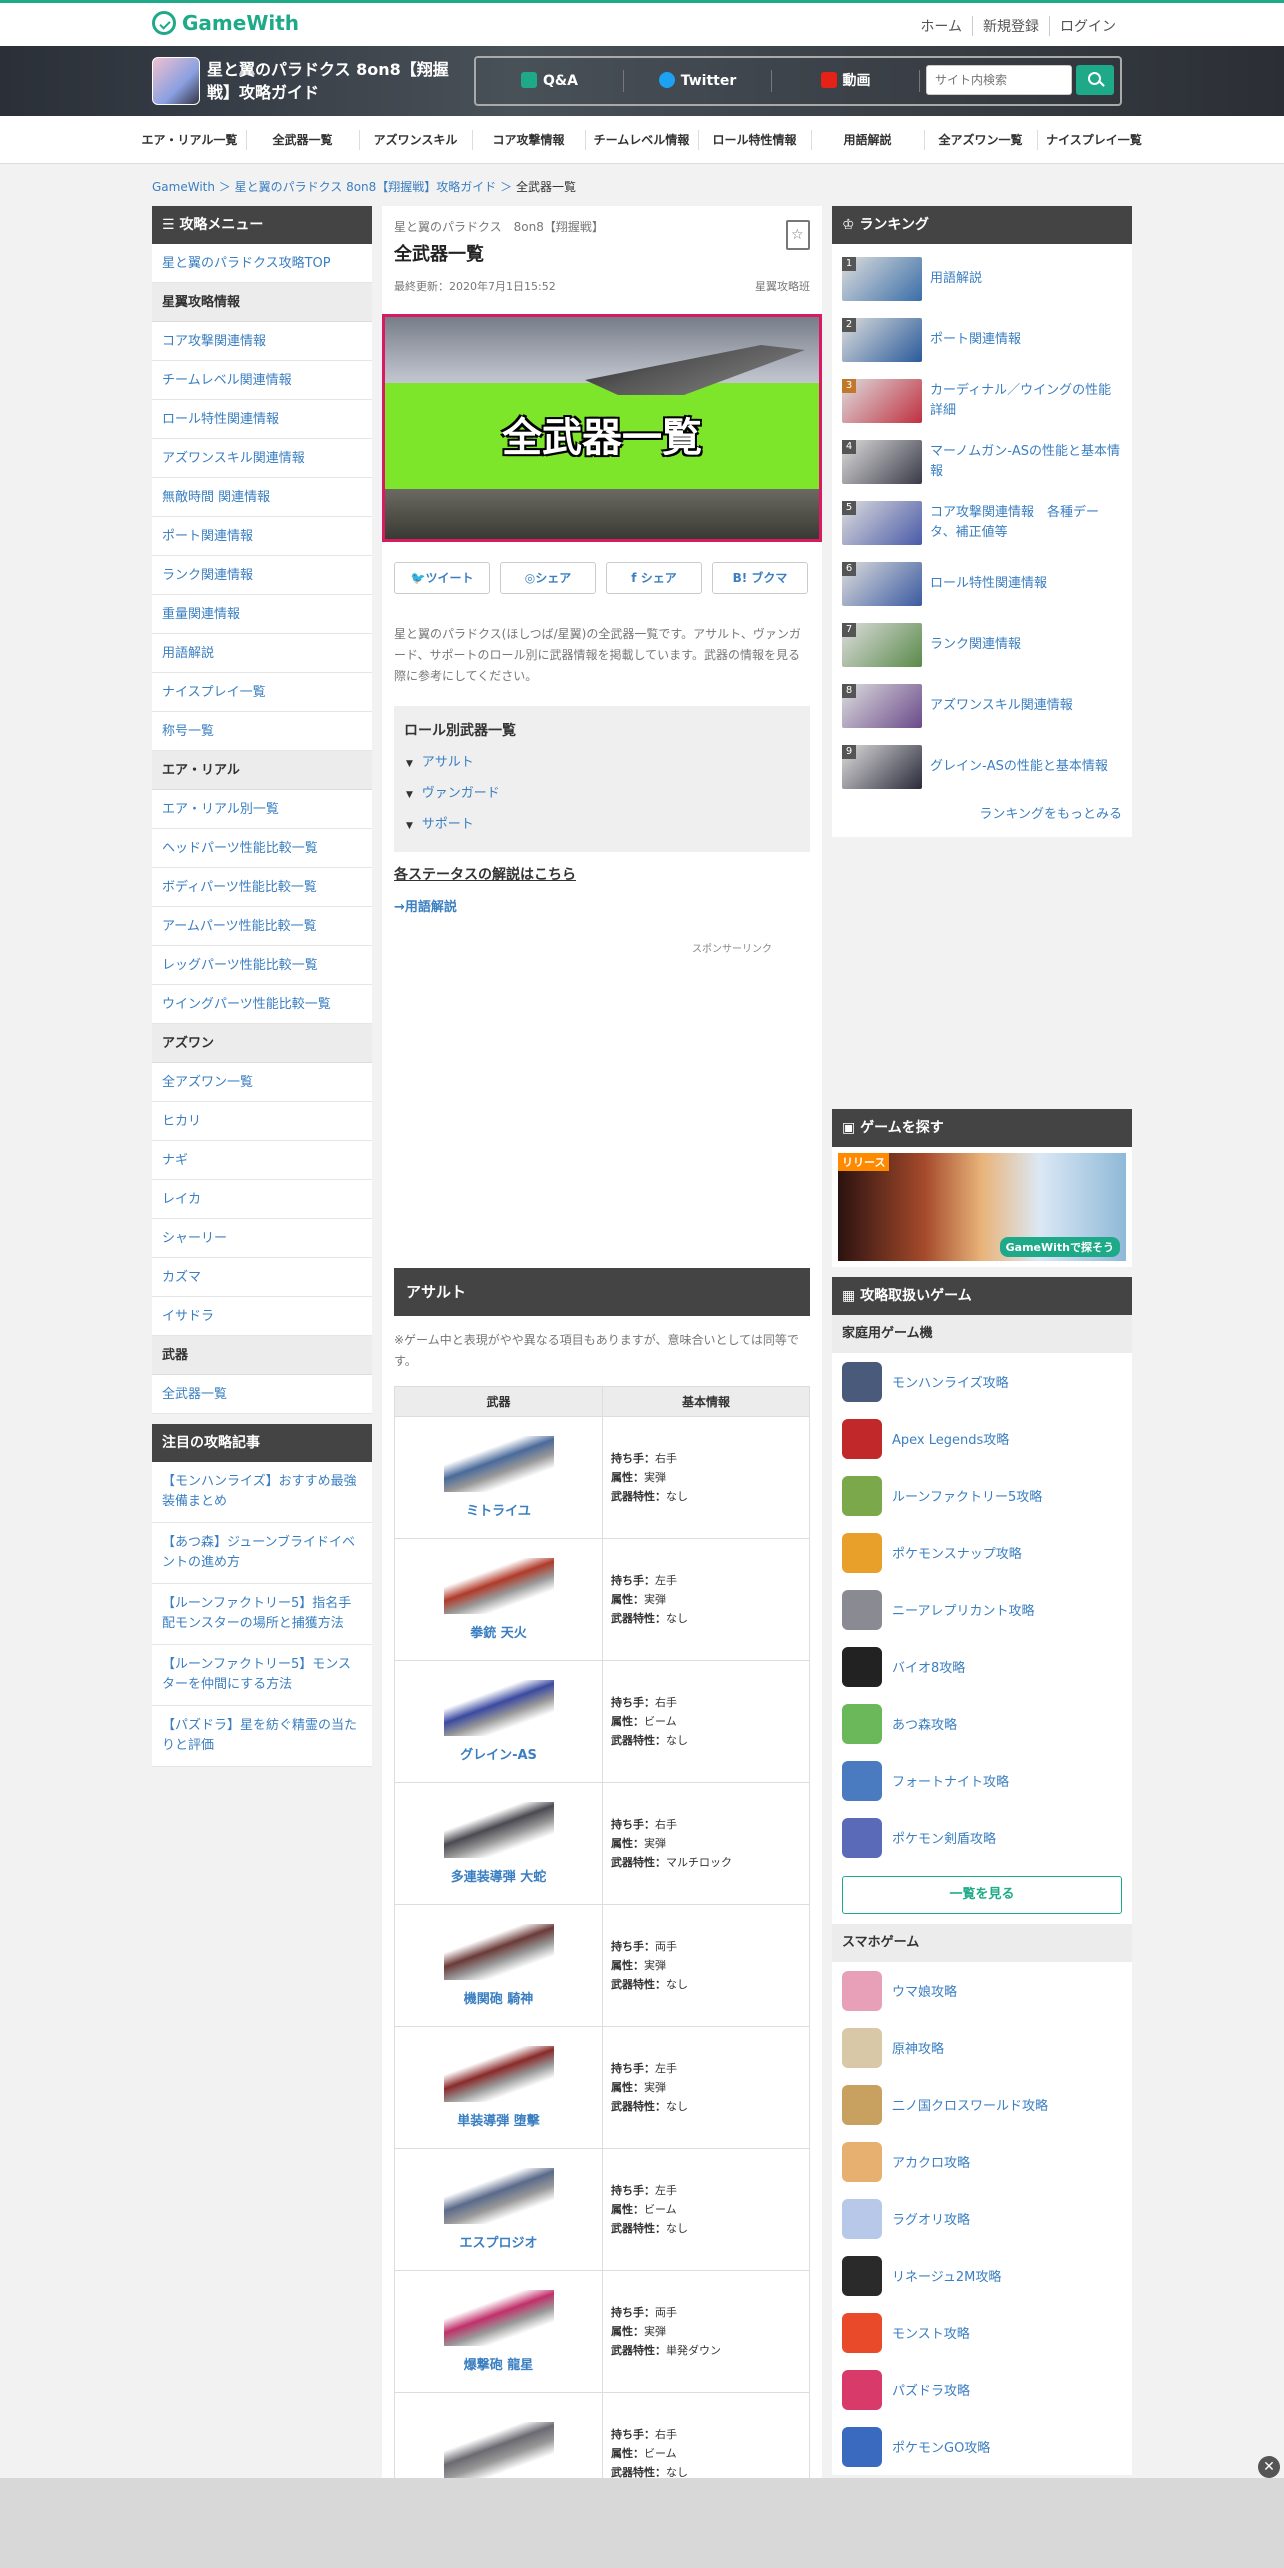 This screenshot has height=2568, width=1284. I want to click on search-button, so click(1095, 80).